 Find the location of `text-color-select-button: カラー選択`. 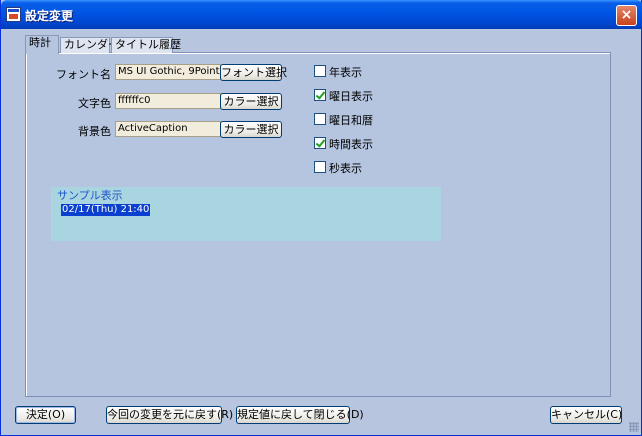

text-color-select-button: カラー選択 is located at coordinates (251, 101).